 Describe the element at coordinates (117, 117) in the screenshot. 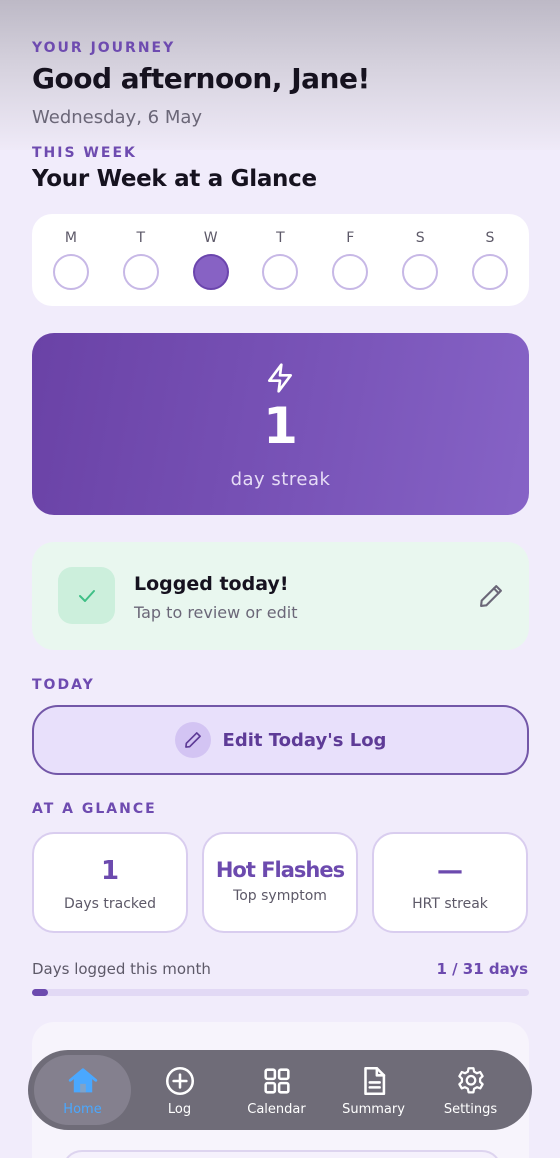

I see `current-date: Wednesday, 6 May` at that location.